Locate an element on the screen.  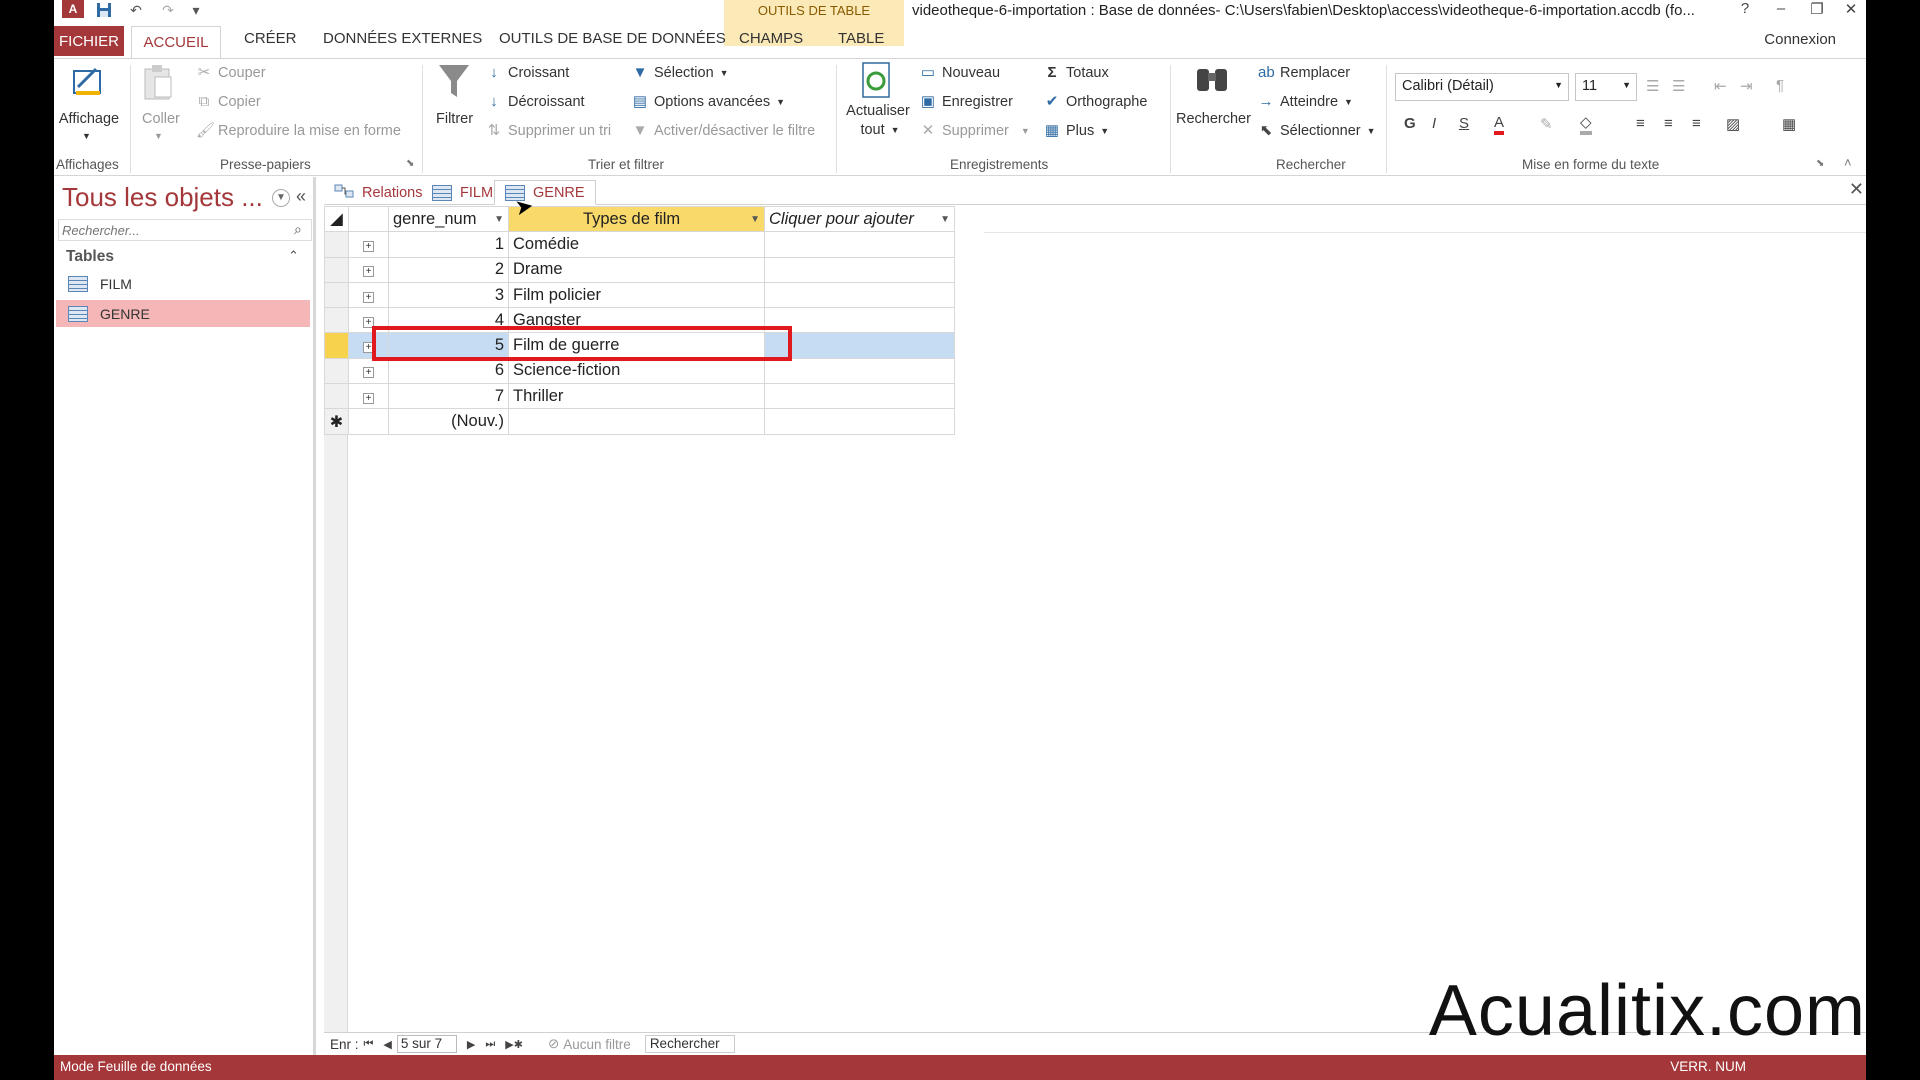
couper-button: ✂ Couper is located at coordinates (231, 73).